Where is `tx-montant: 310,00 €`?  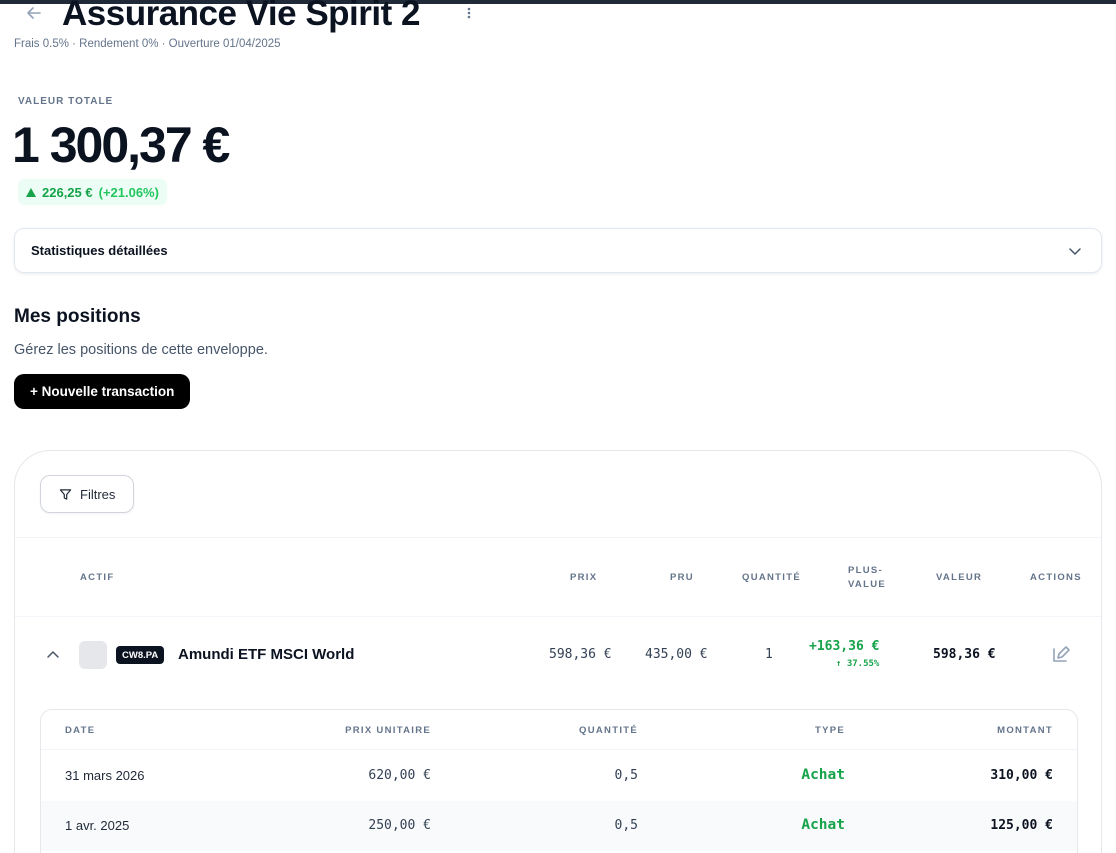 tx-montant: 310,00 € is located at coordinates (1021, 775).